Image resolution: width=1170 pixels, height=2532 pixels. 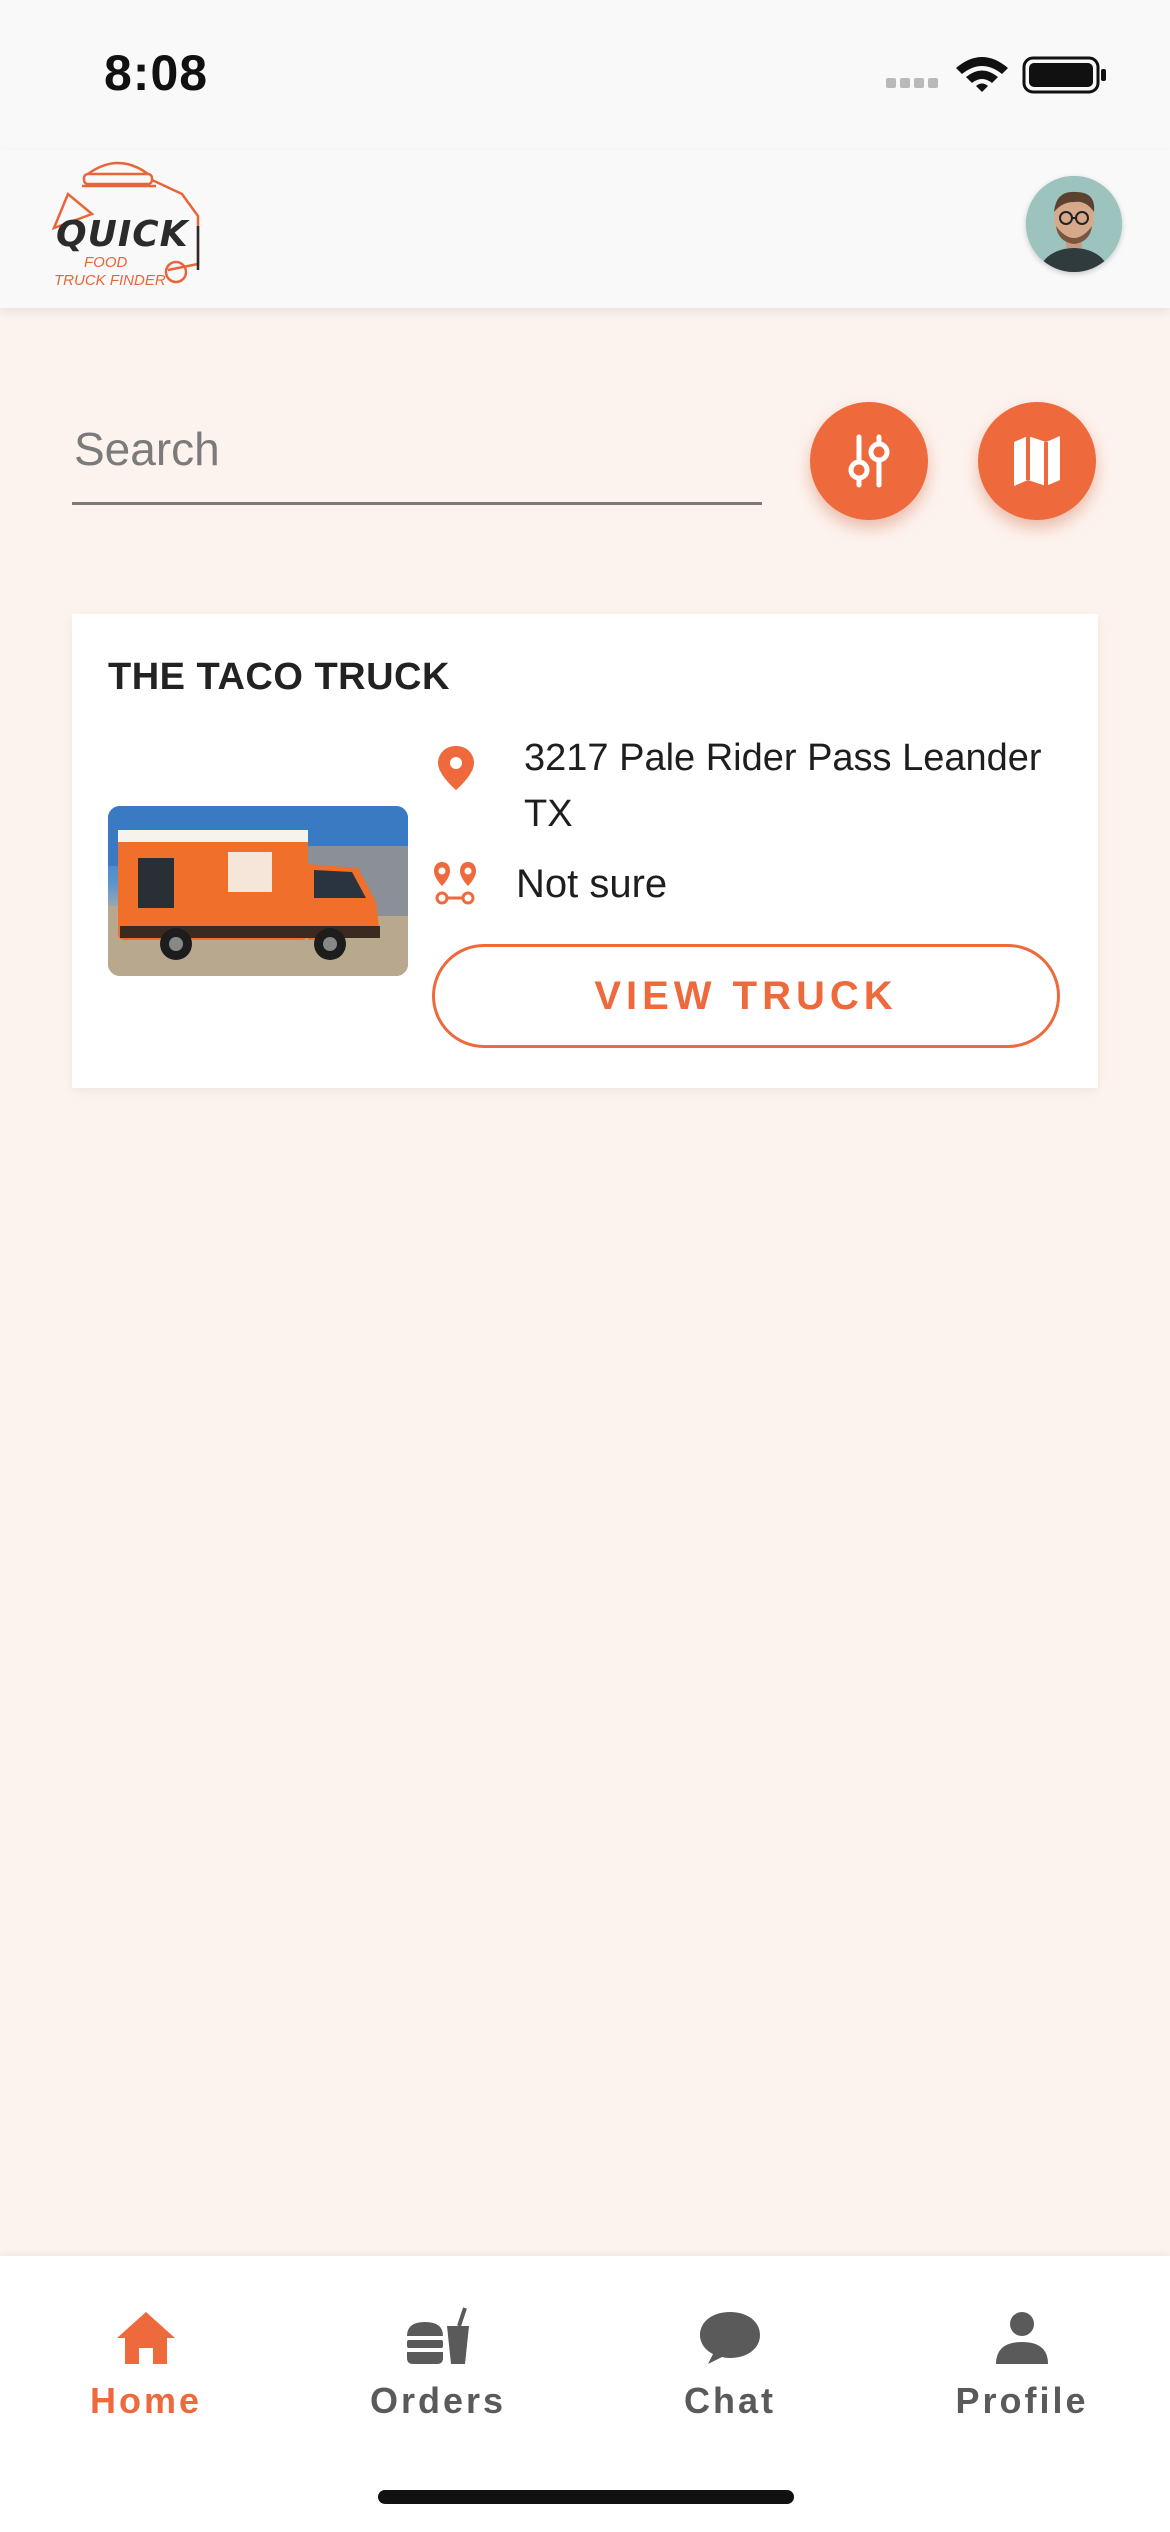 What do you see at coordinates (730, 2338) in the screenshot?
I see `chat-icon` at bounding box center [730, 2338].